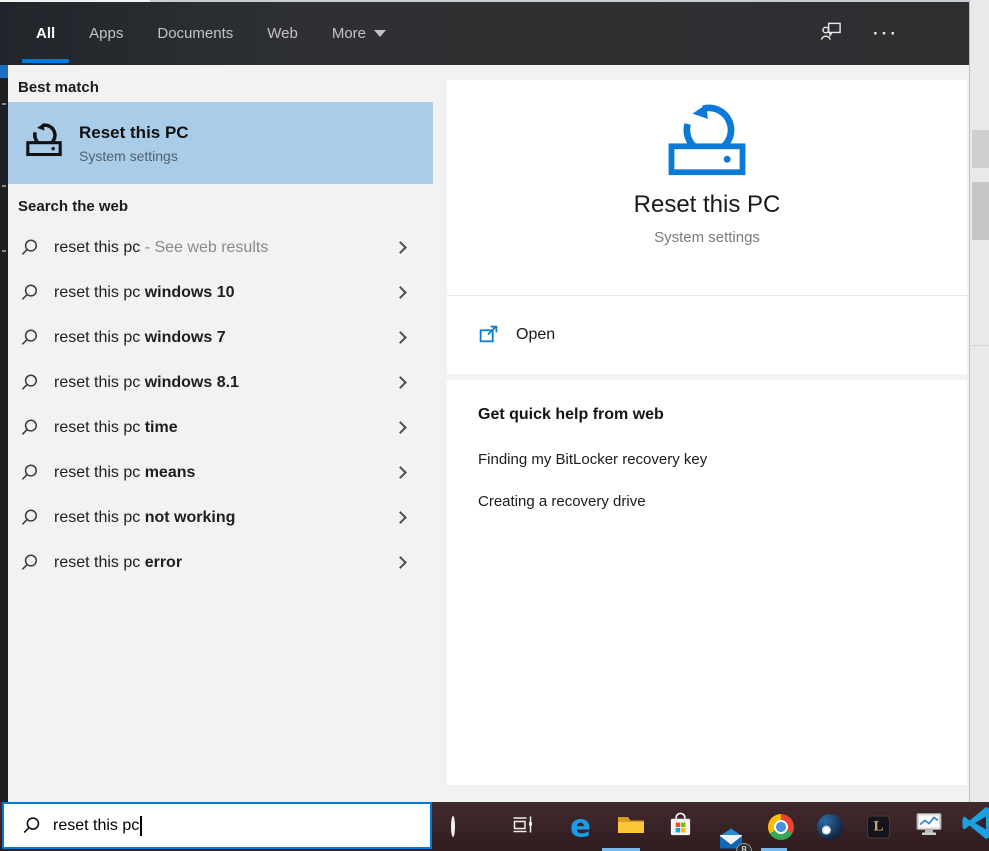 The width and height of the screenshot is (989, 851). I want to click on active-tab-indicator, so click(45, 61).